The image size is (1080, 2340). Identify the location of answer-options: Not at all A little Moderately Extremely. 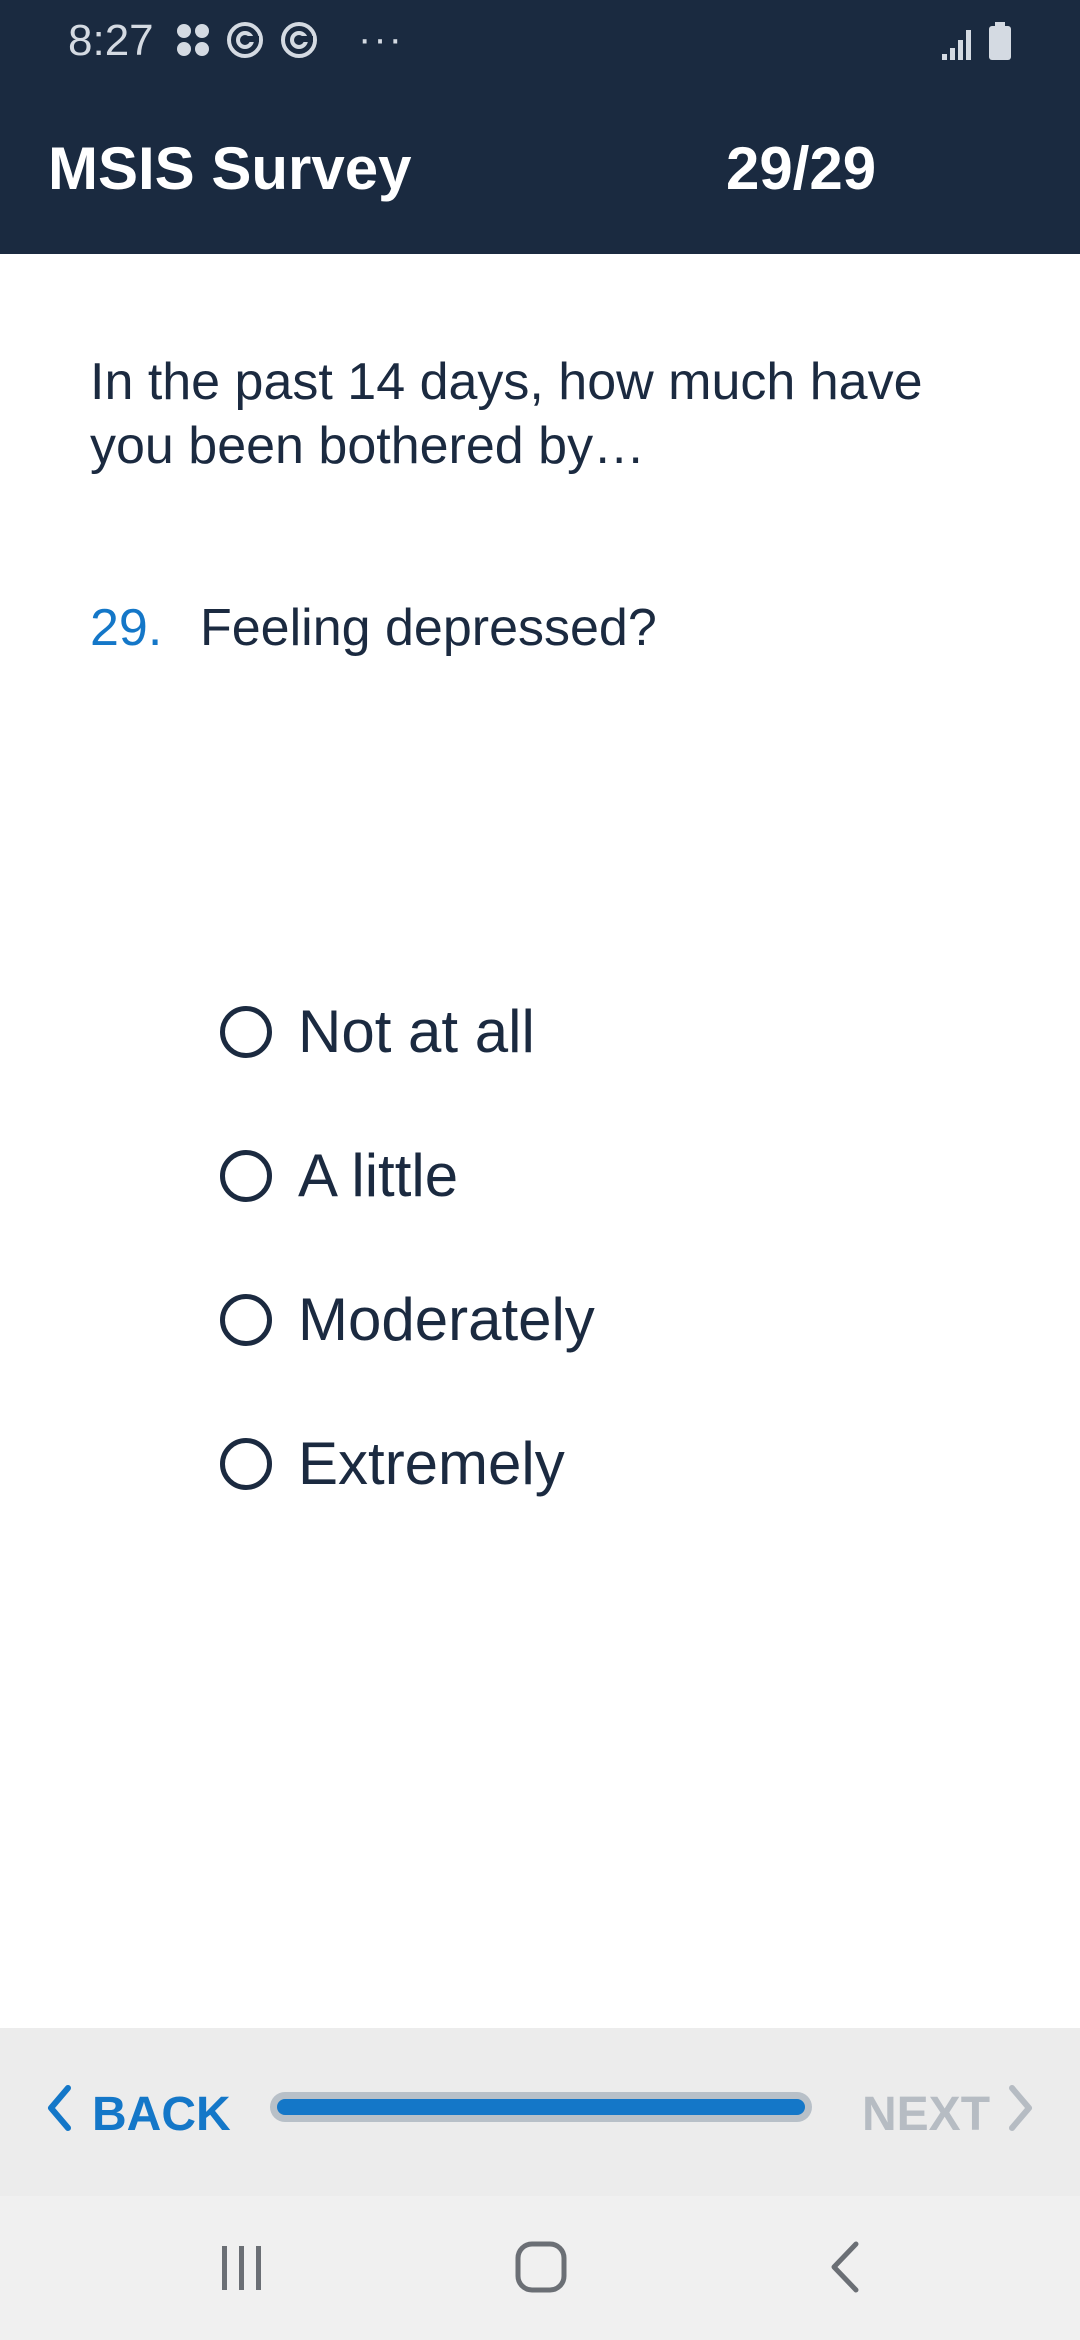
(407, 1248).